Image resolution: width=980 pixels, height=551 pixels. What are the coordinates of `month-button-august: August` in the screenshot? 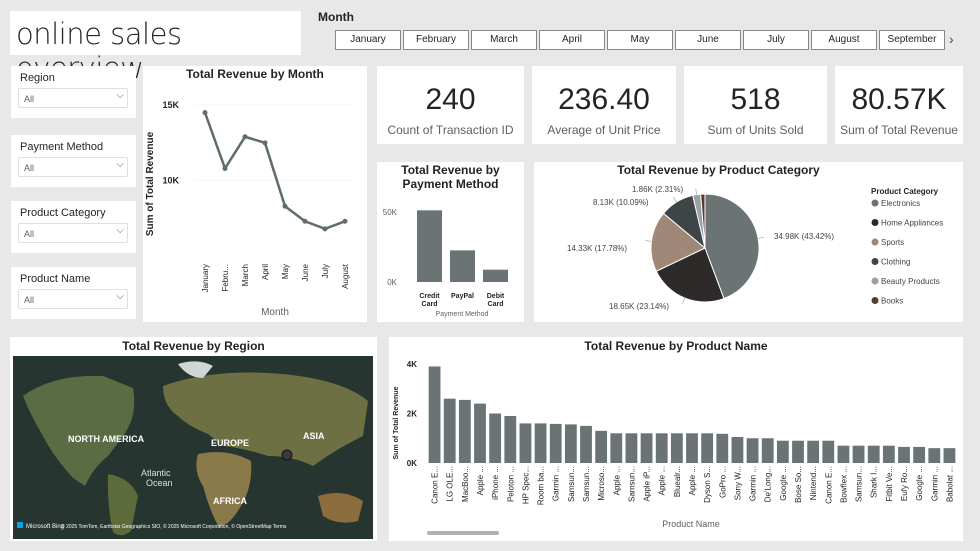 It's located at (844, 40).